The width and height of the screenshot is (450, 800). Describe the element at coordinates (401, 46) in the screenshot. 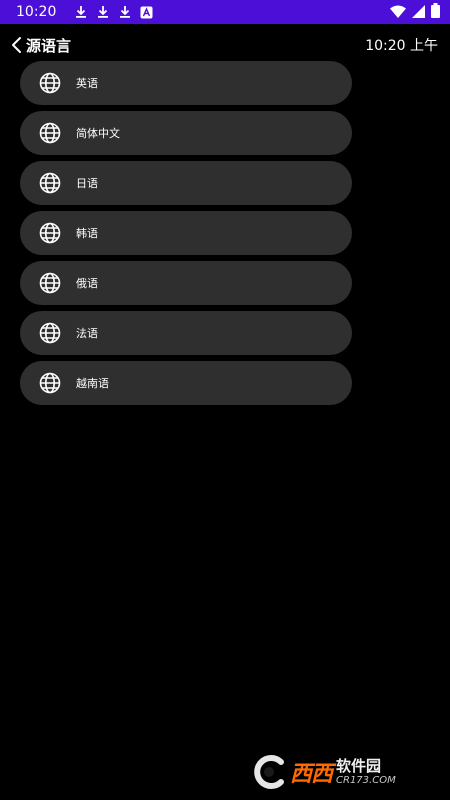

I see `header-clock: 10:20 上午` at that location.